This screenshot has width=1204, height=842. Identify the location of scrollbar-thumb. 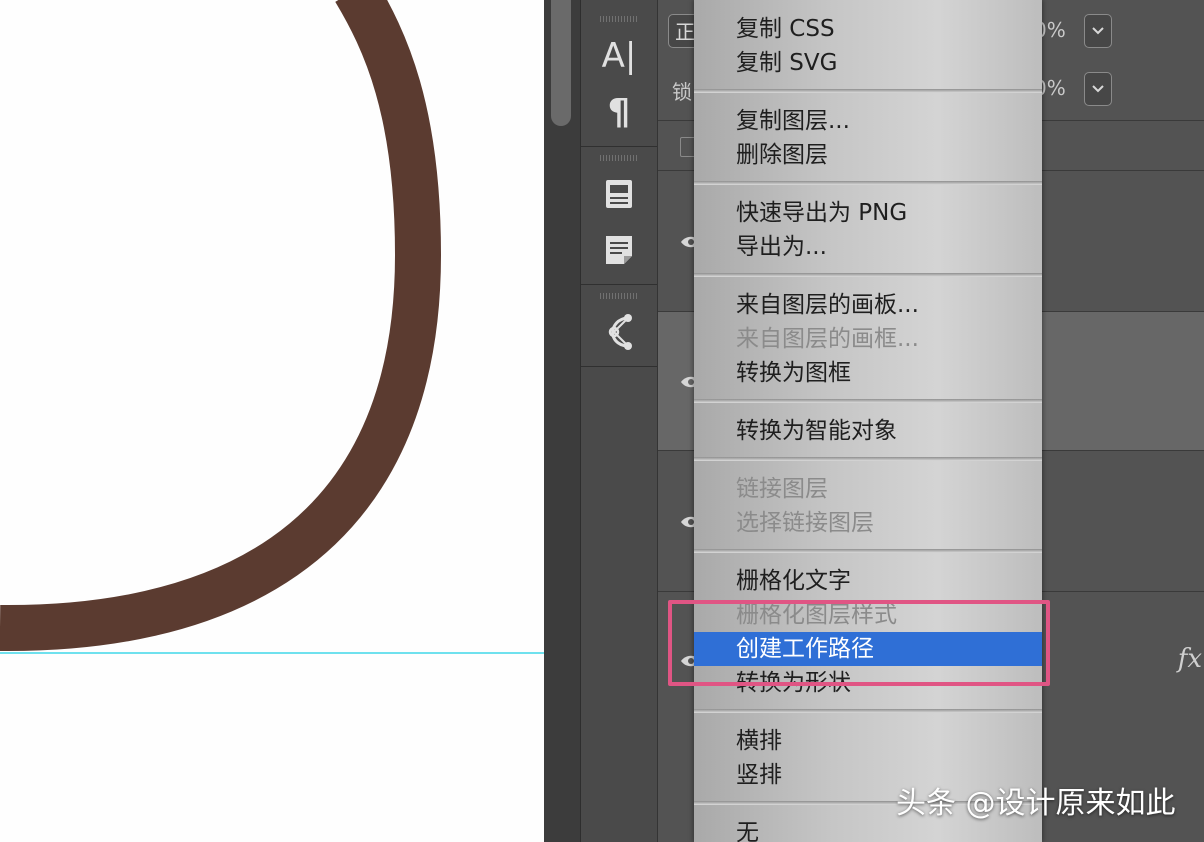
(561, 63).